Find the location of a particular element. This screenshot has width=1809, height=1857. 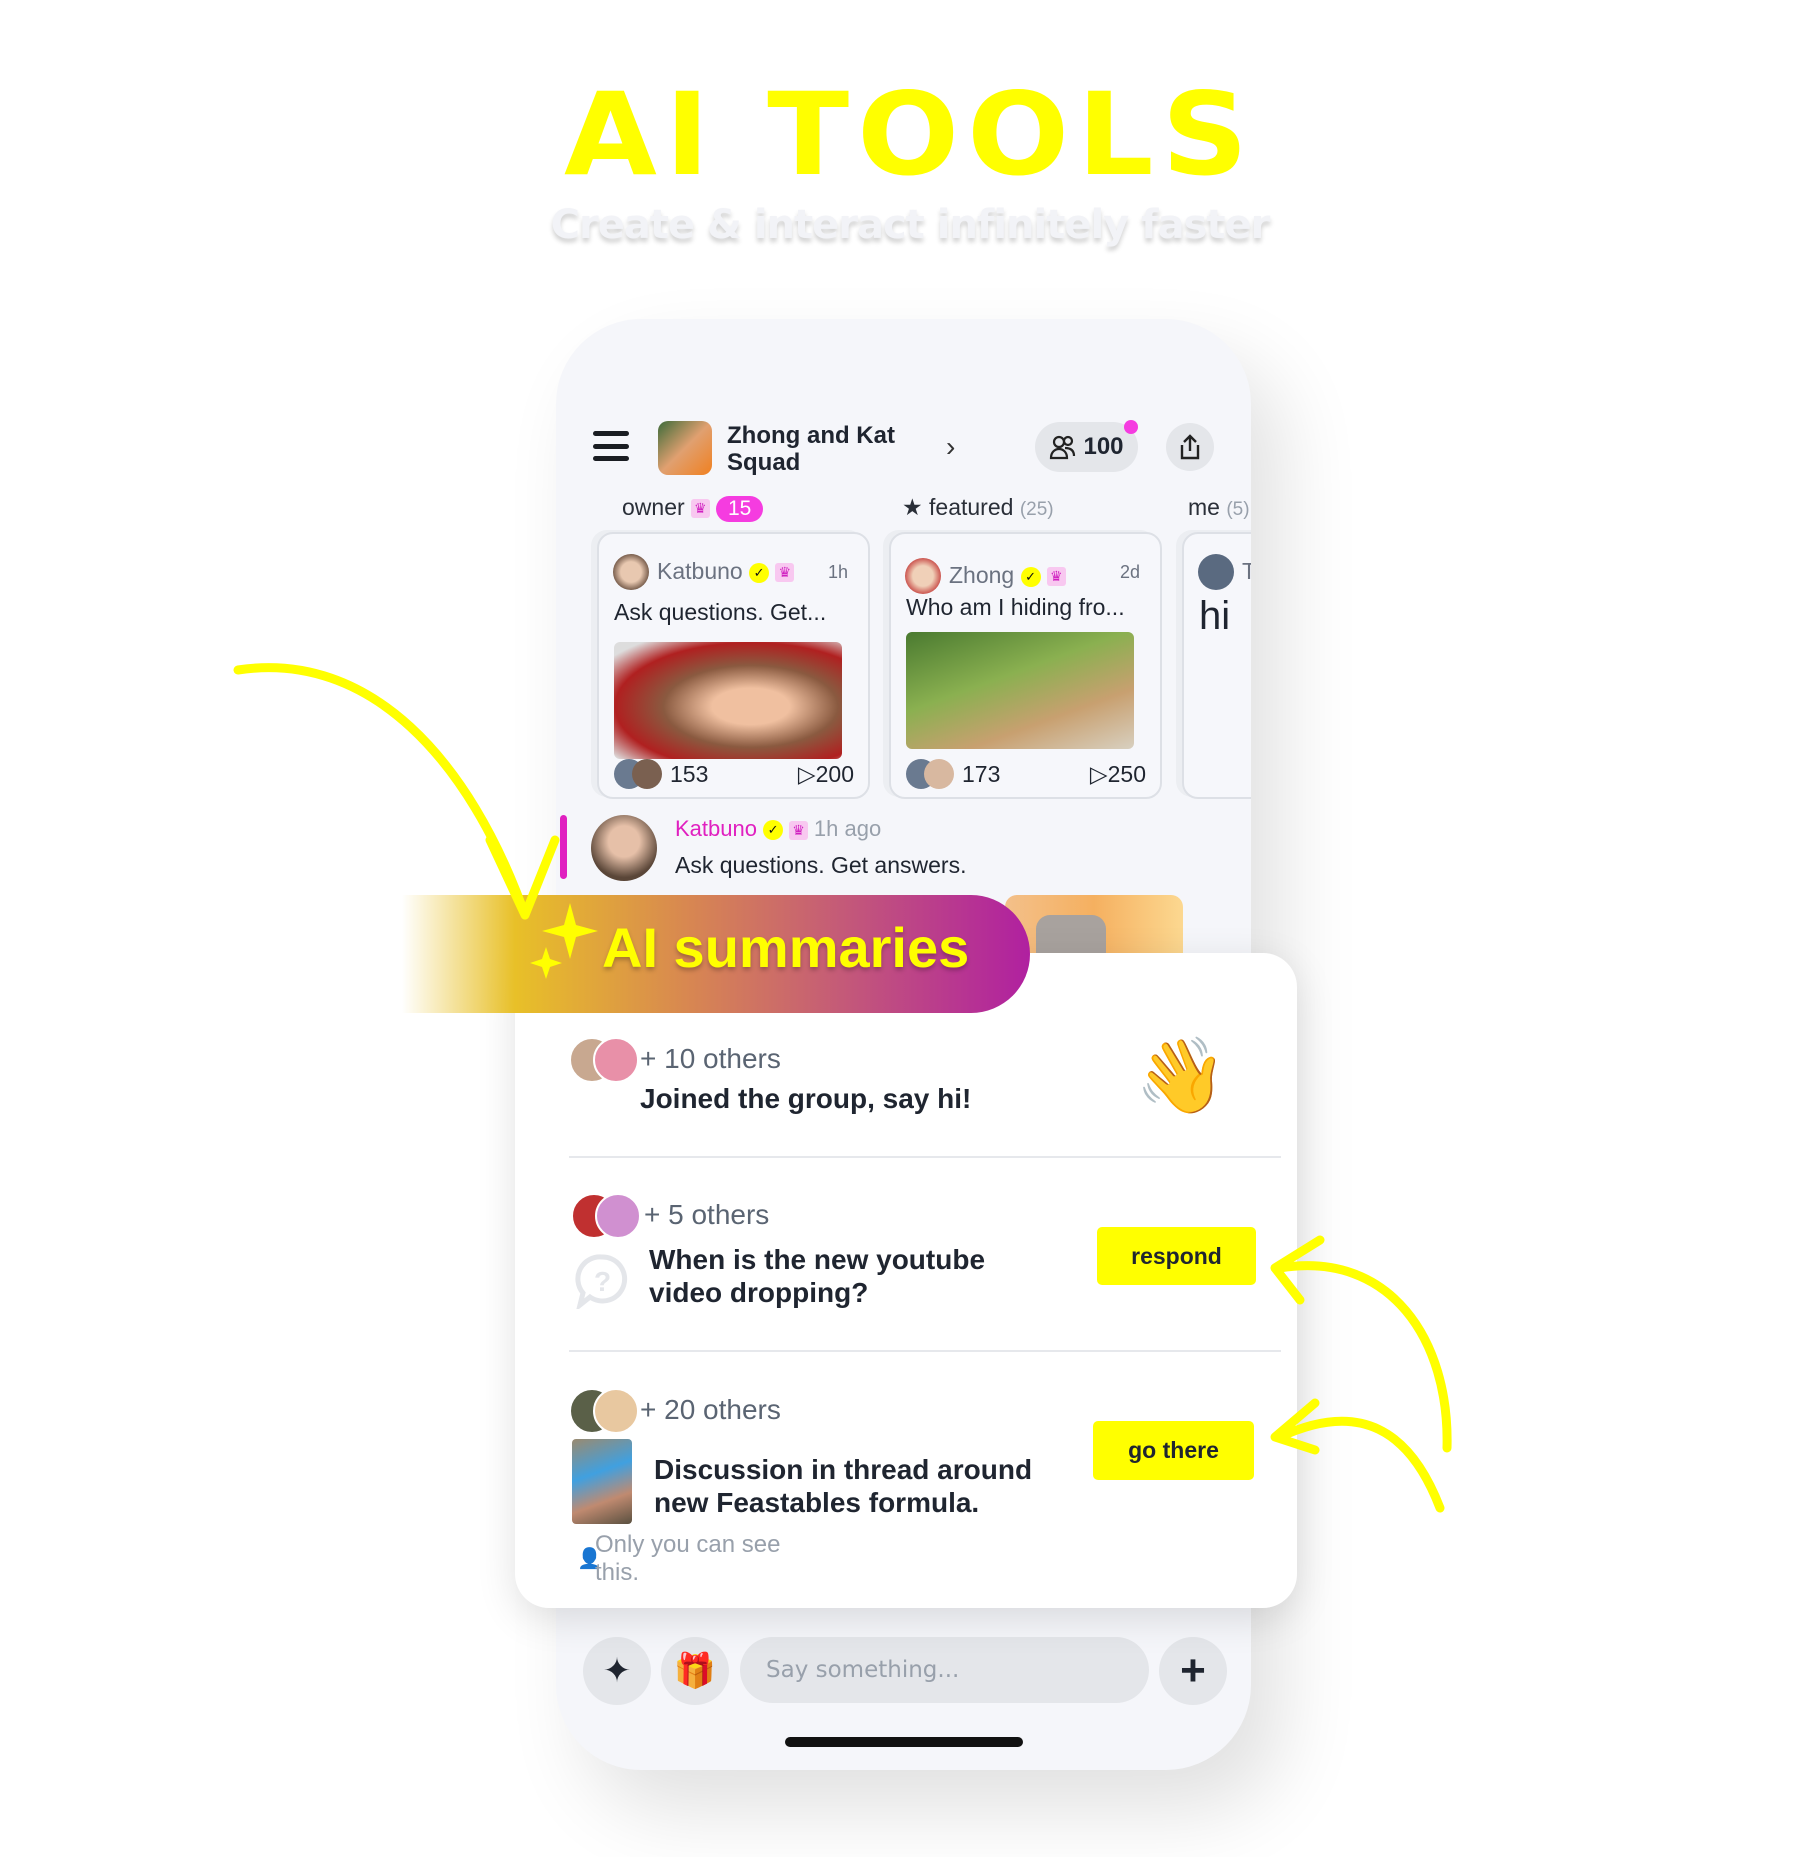

share-icon is located at coordinates (1190, 447).